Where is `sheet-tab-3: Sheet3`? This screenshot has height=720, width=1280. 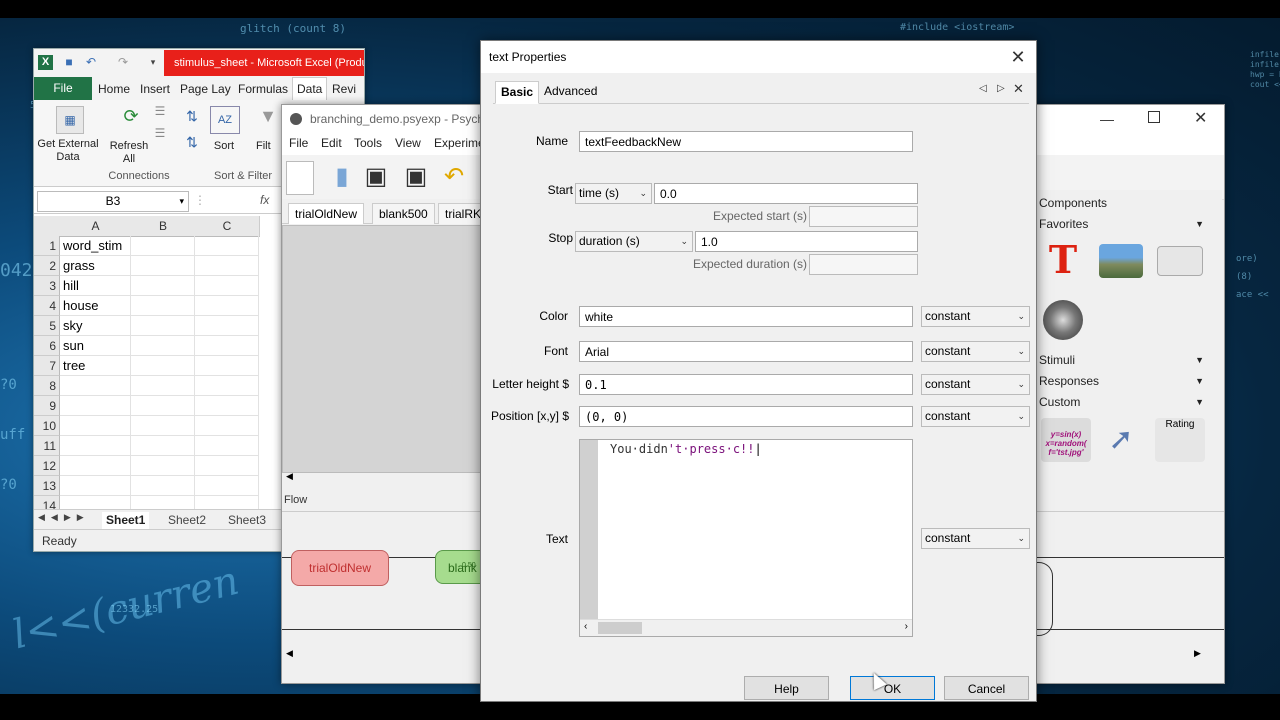
sheet-tab-3: Sheet3 is located at coordinates (247, 520).